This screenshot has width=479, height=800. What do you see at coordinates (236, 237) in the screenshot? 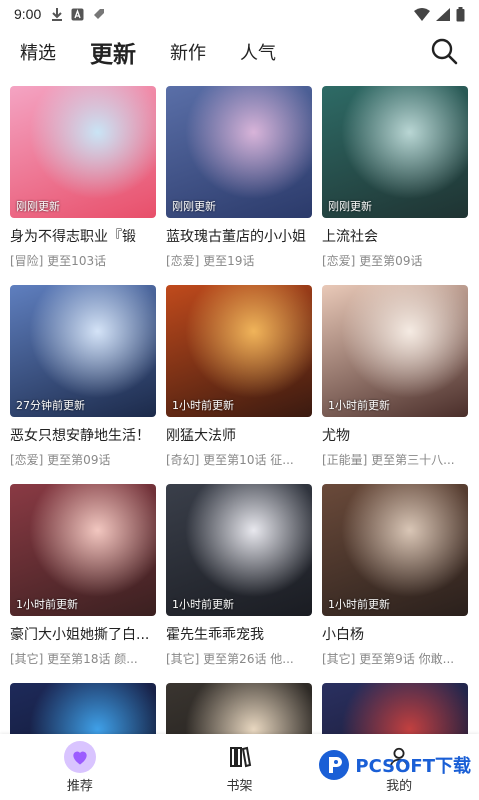
I see `comic-title: 蓝玫瑰古董店的小小姐` at bounding box center [236, 237].